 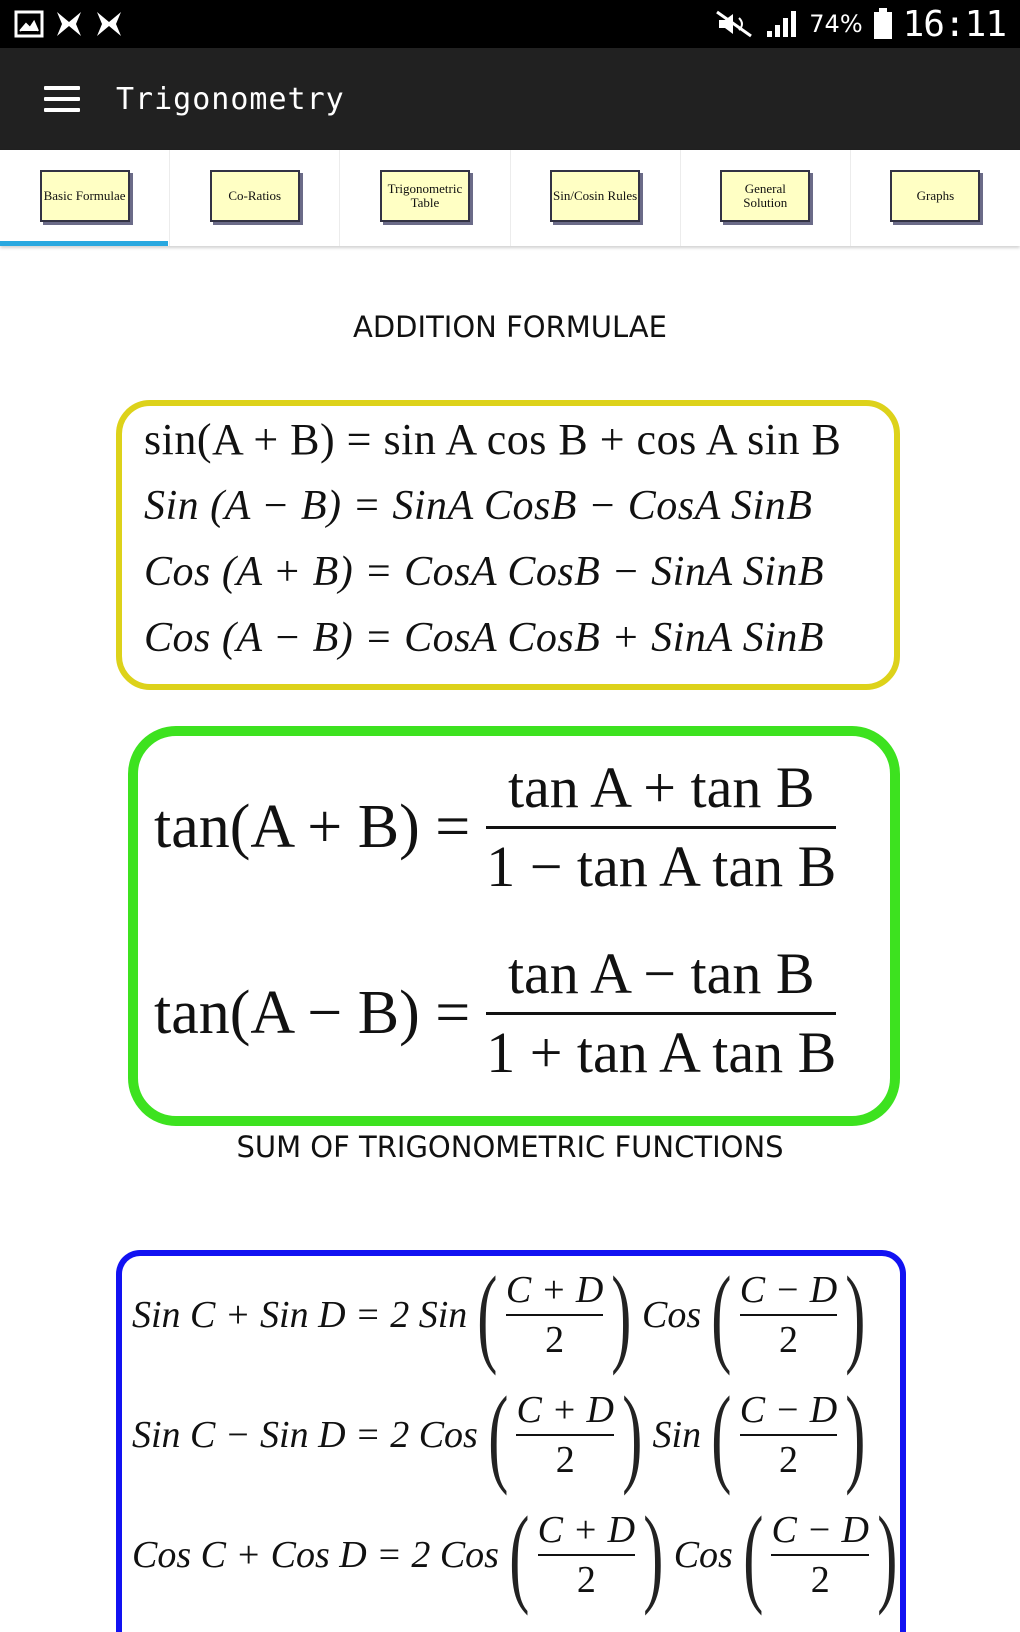 I want to click on system-status: 74% 16:11, so click(x=867, y=24).